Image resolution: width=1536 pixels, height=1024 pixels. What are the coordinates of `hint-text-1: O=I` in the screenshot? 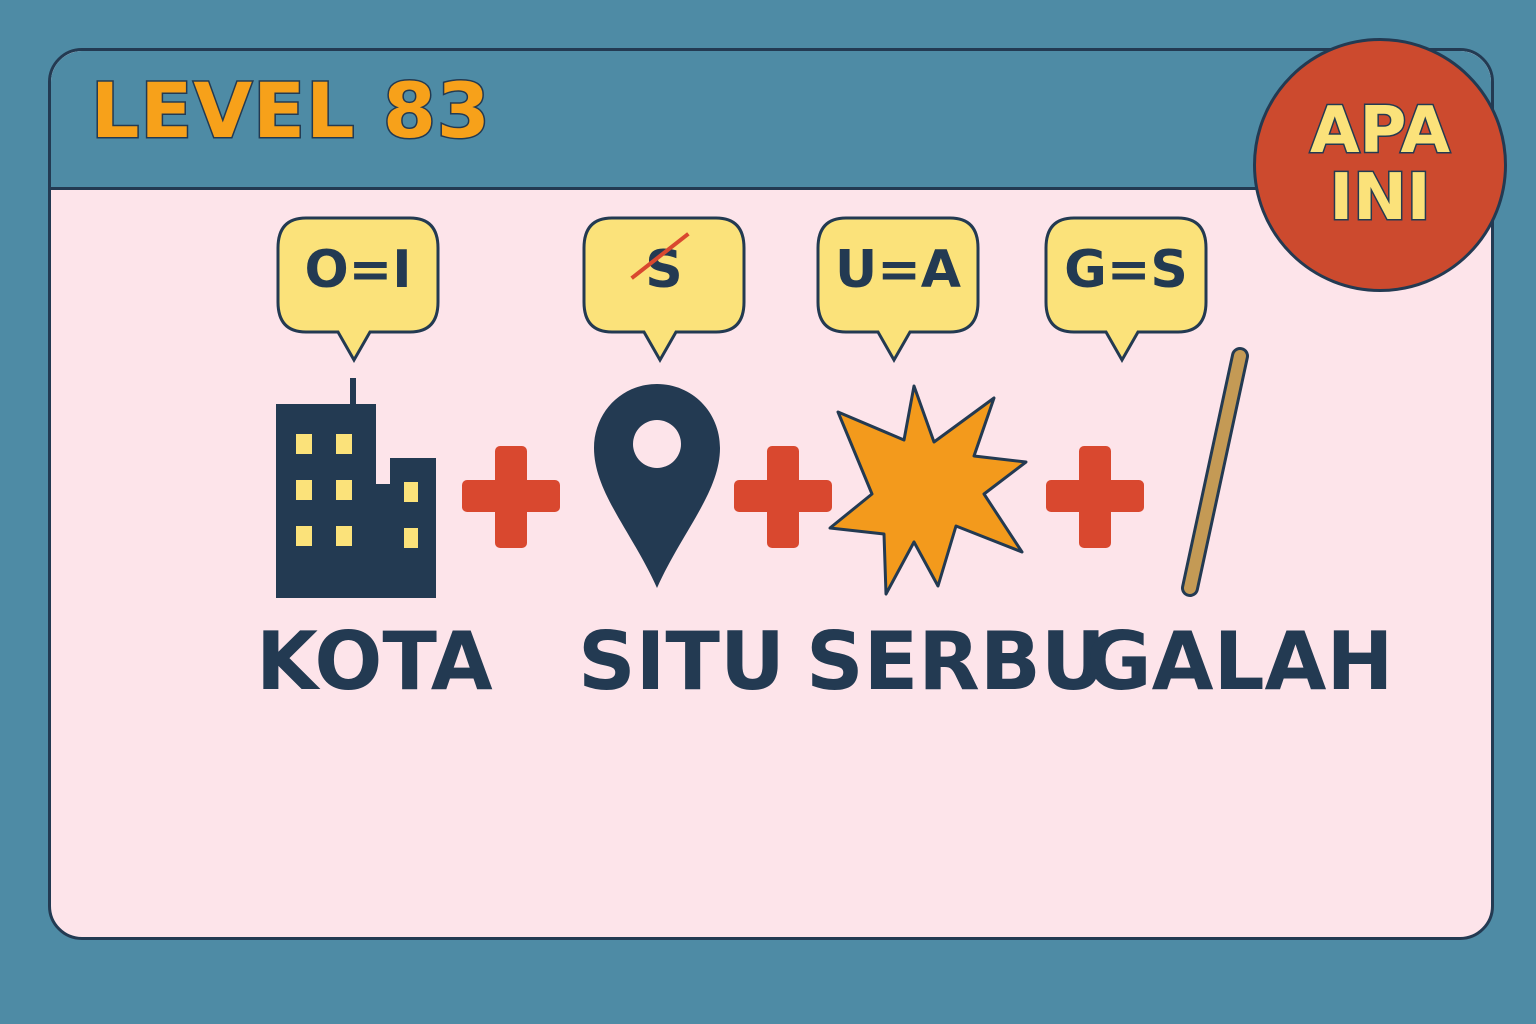 It's located at (358, 270).